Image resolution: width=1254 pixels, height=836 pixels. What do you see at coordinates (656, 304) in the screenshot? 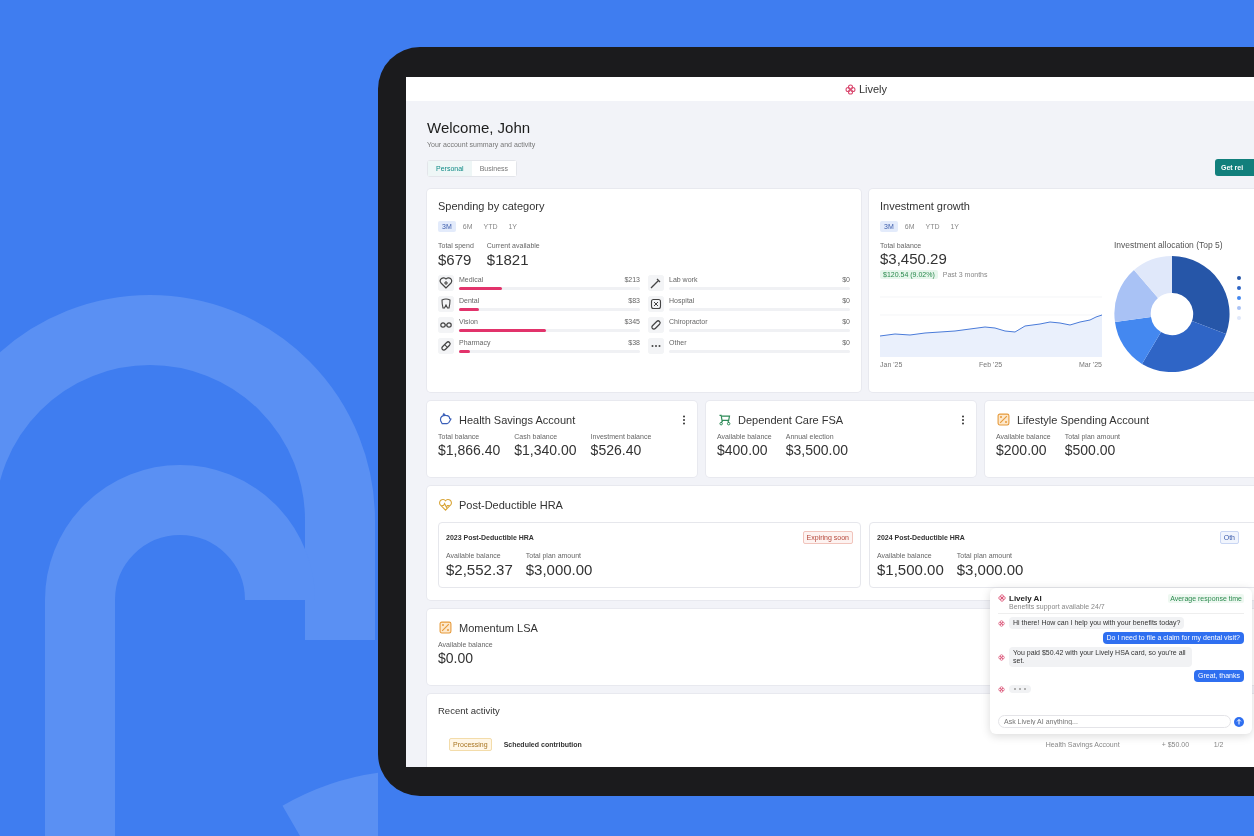
I see `hospital-icon` at bounding box center [656, 304].